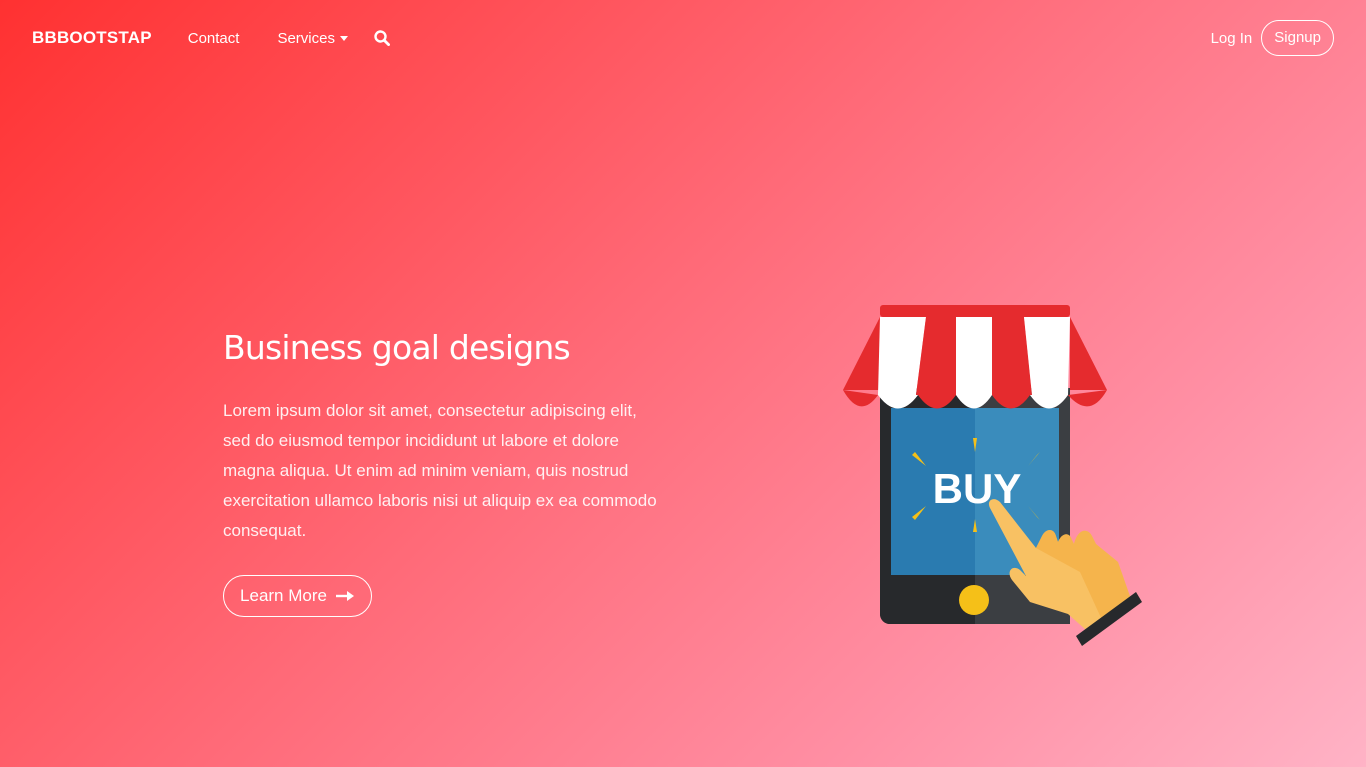 This screenshot has height=767, width=1366. What do you see at coordinates (283, 595) in the screenshot?
I see `learn-more-label: Learn More` at bounding box center [283, 595].